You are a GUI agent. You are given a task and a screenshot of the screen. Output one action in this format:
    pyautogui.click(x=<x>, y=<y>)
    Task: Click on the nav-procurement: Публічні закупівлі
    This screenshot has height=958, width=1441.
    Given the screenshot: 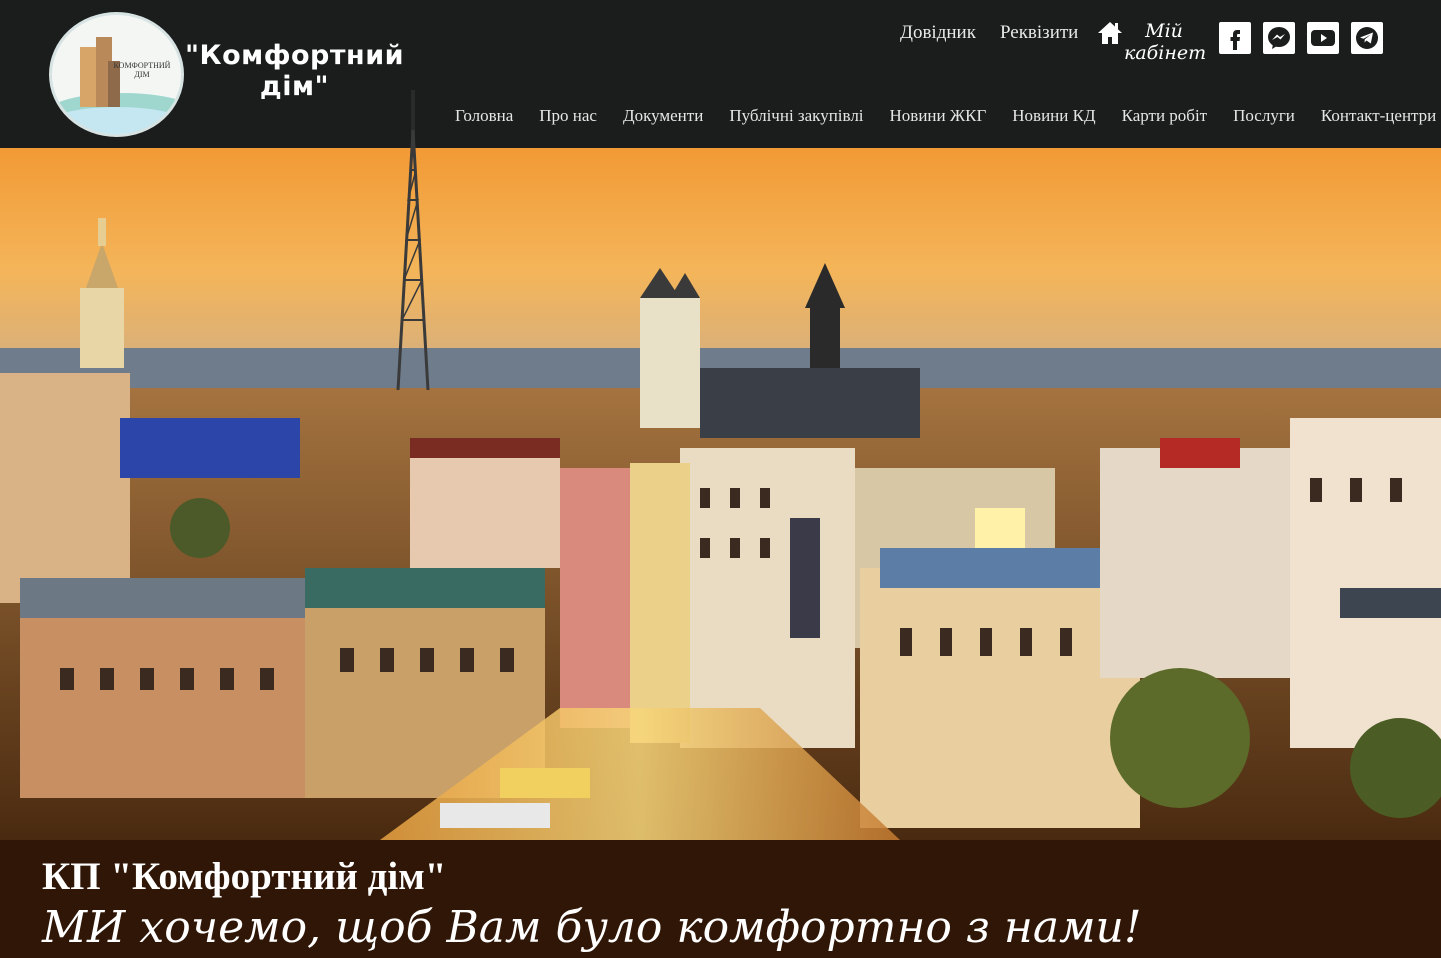 What is the action you would take?
    pyautogui.click(x=796, y=116)
    